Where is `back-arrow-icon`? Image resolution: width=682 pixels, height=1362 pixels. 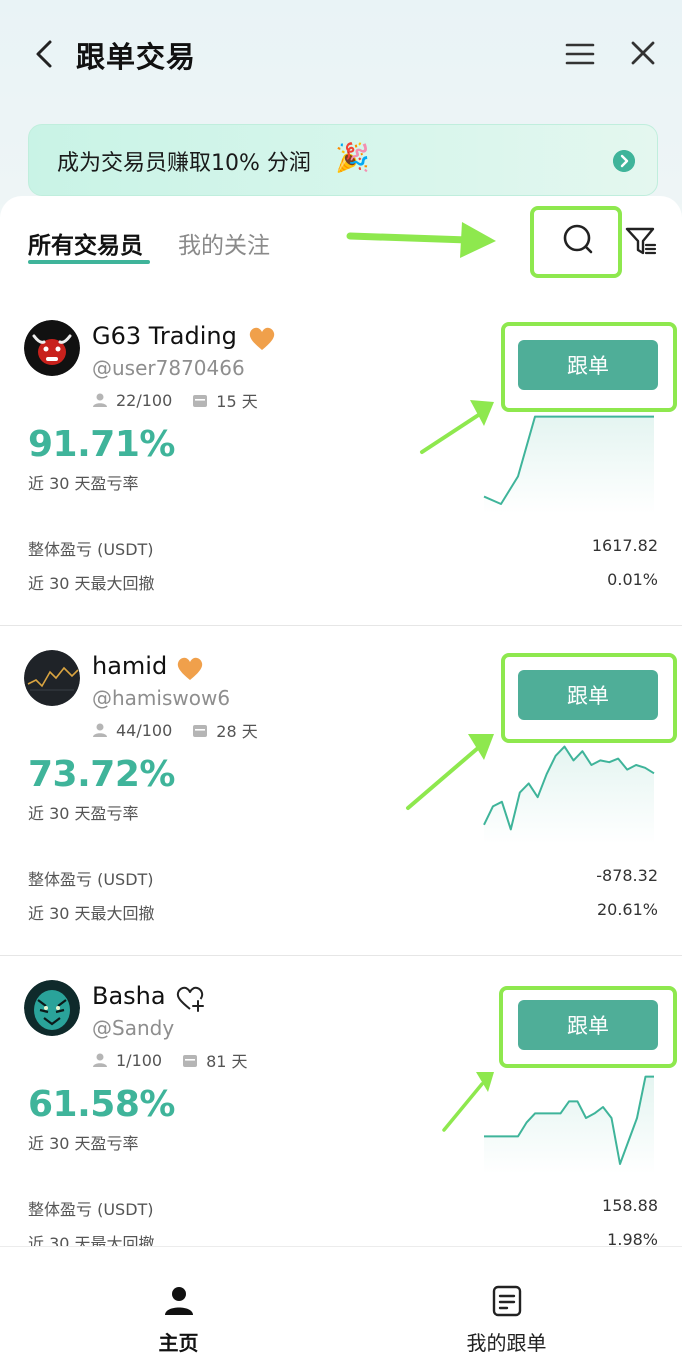 back-arrow-icon is located at coordinates (45, 54).